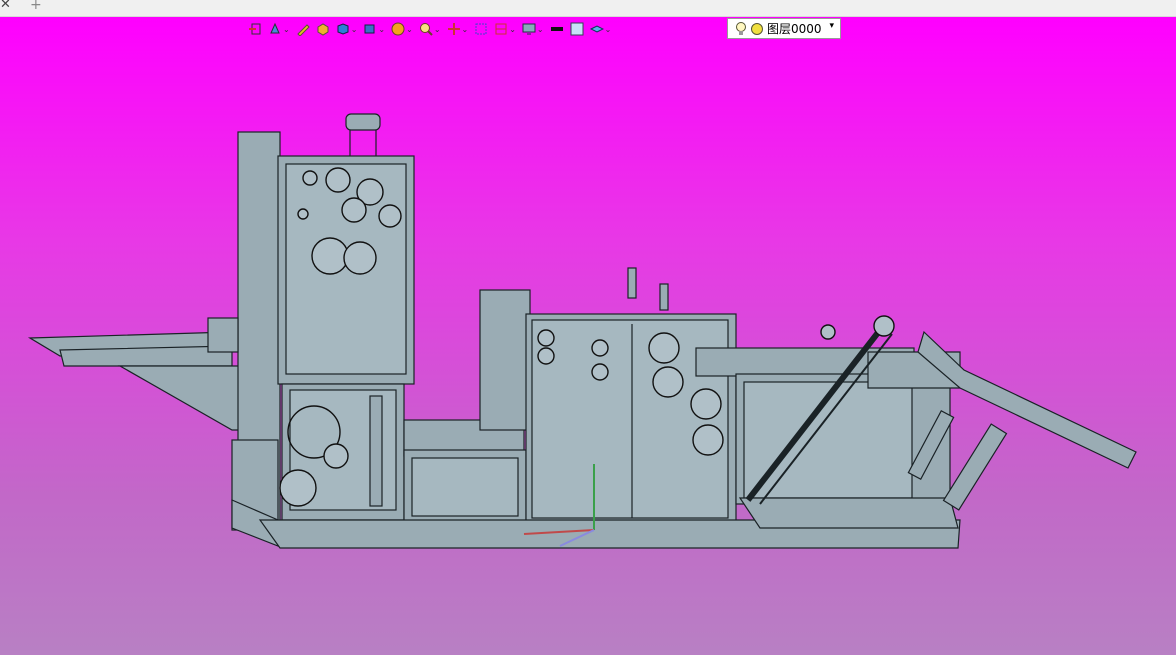  Describe the element at coordinates (757, 29) in the screenshot. I see `layer-color-dot-icon` at that location.